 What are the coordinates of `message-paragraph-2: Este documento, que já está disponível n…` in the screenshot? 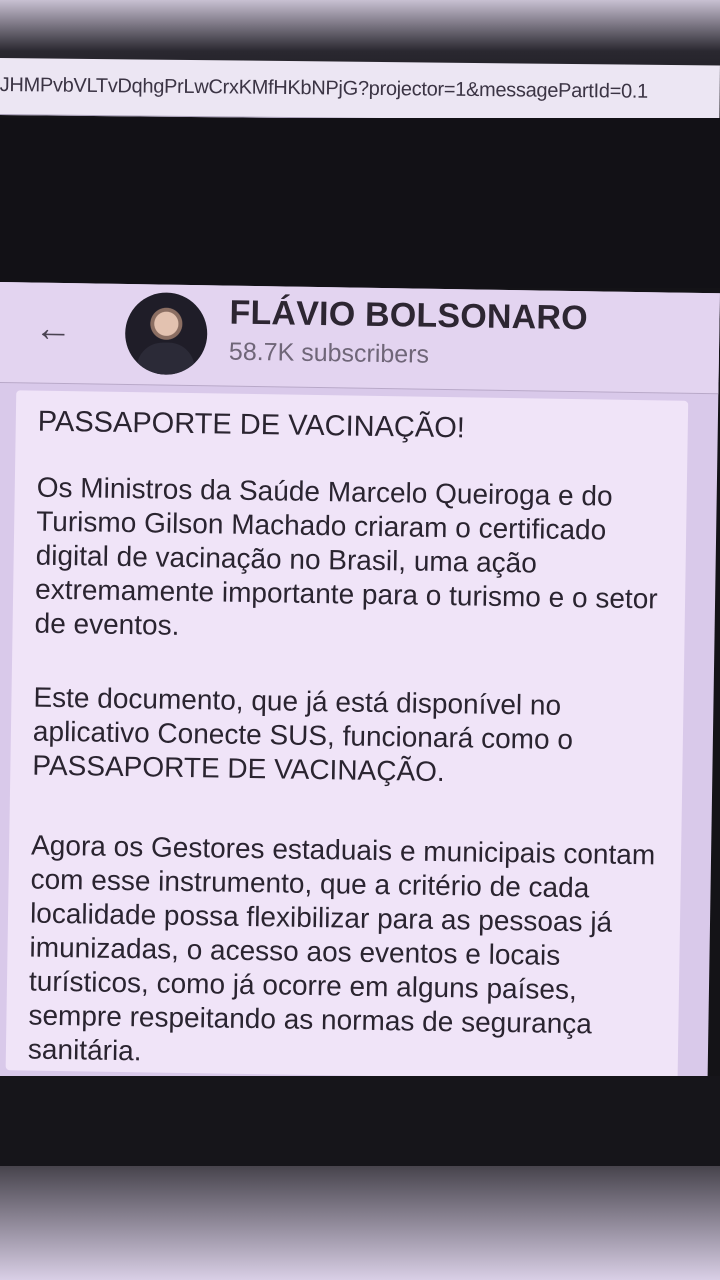 It's located at (303, 734).